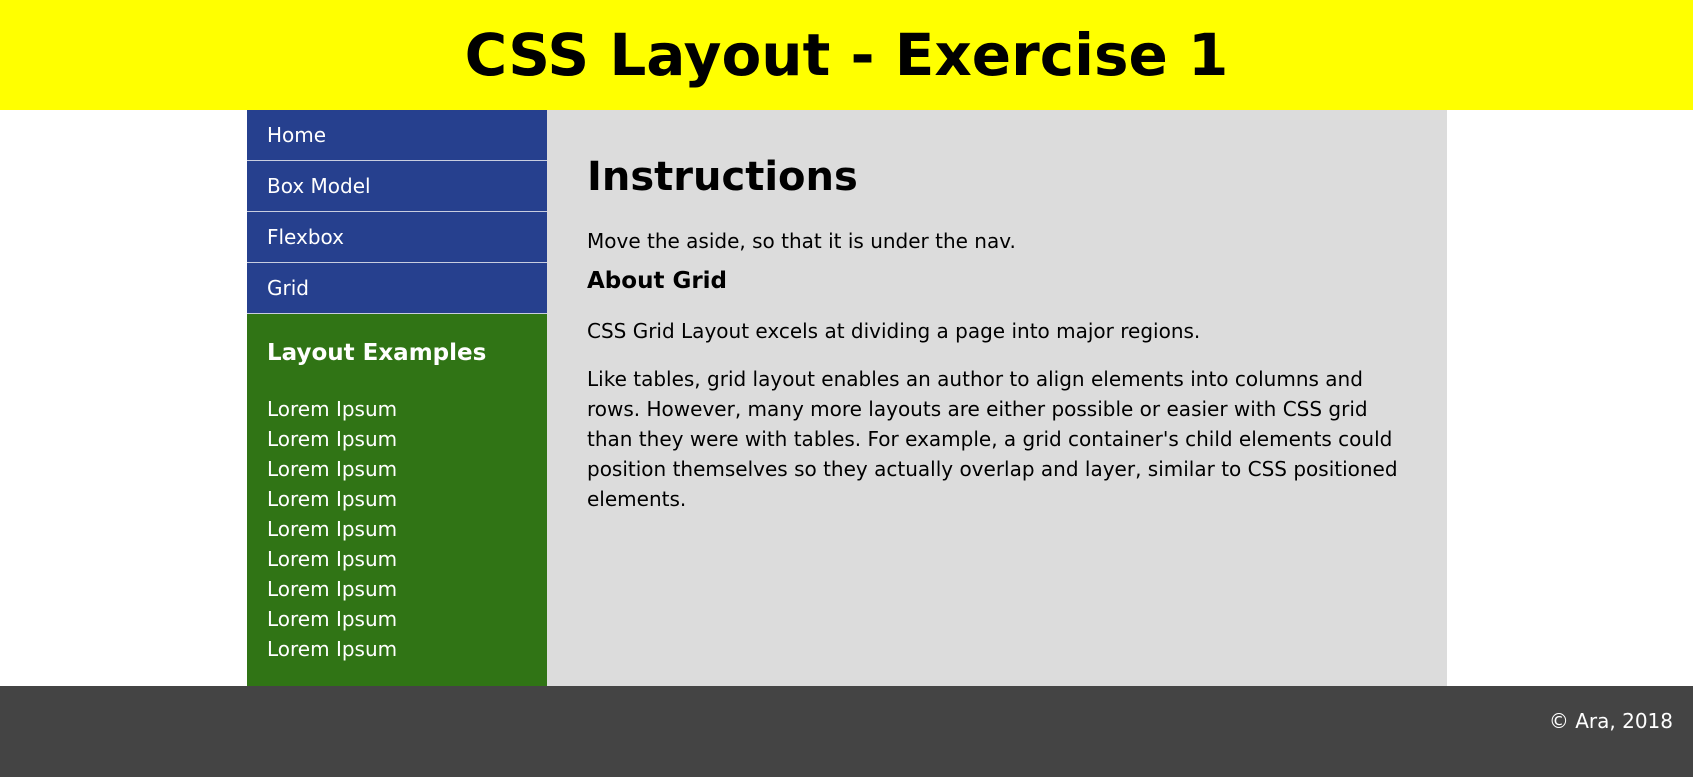  Describe the element at coordinates (397, 288) in the screenshot. I see `nav-item-grid: Grid` at that location.